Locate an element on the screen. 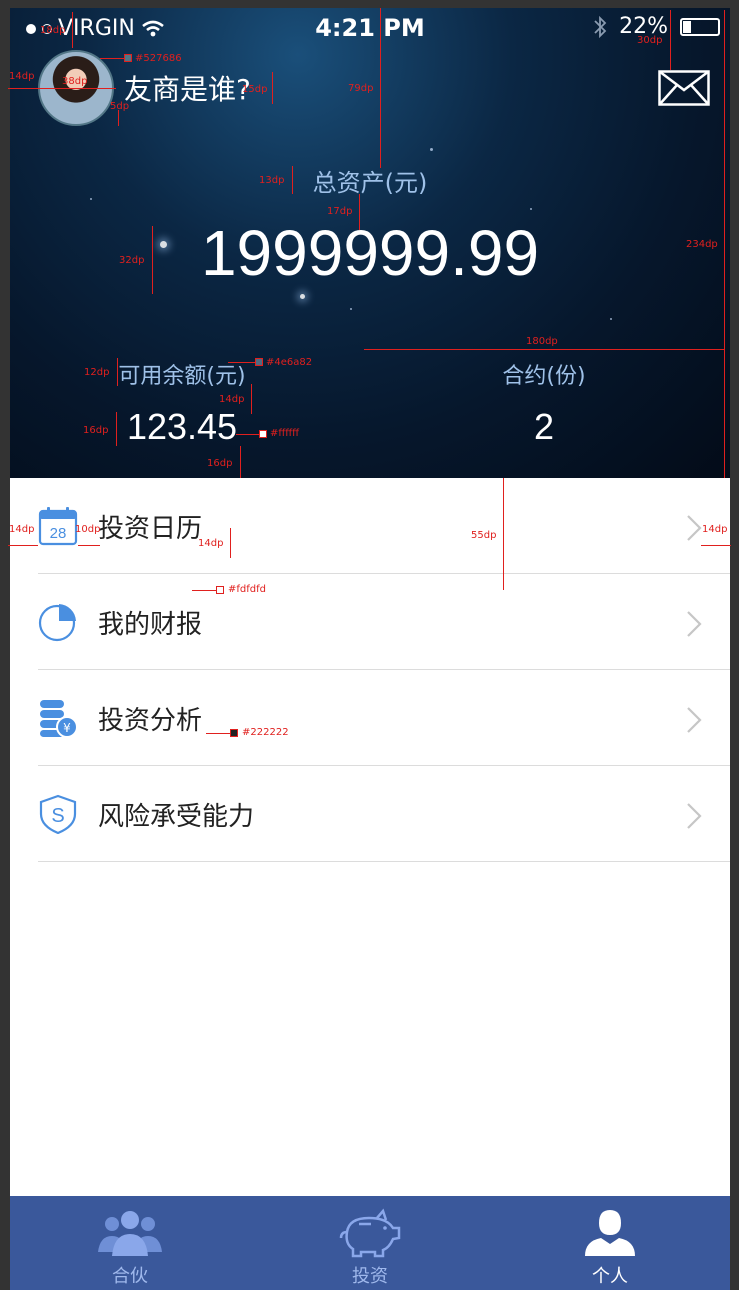 The image size is (739, 1290). battery-icon is located at coordinates (700, 26).